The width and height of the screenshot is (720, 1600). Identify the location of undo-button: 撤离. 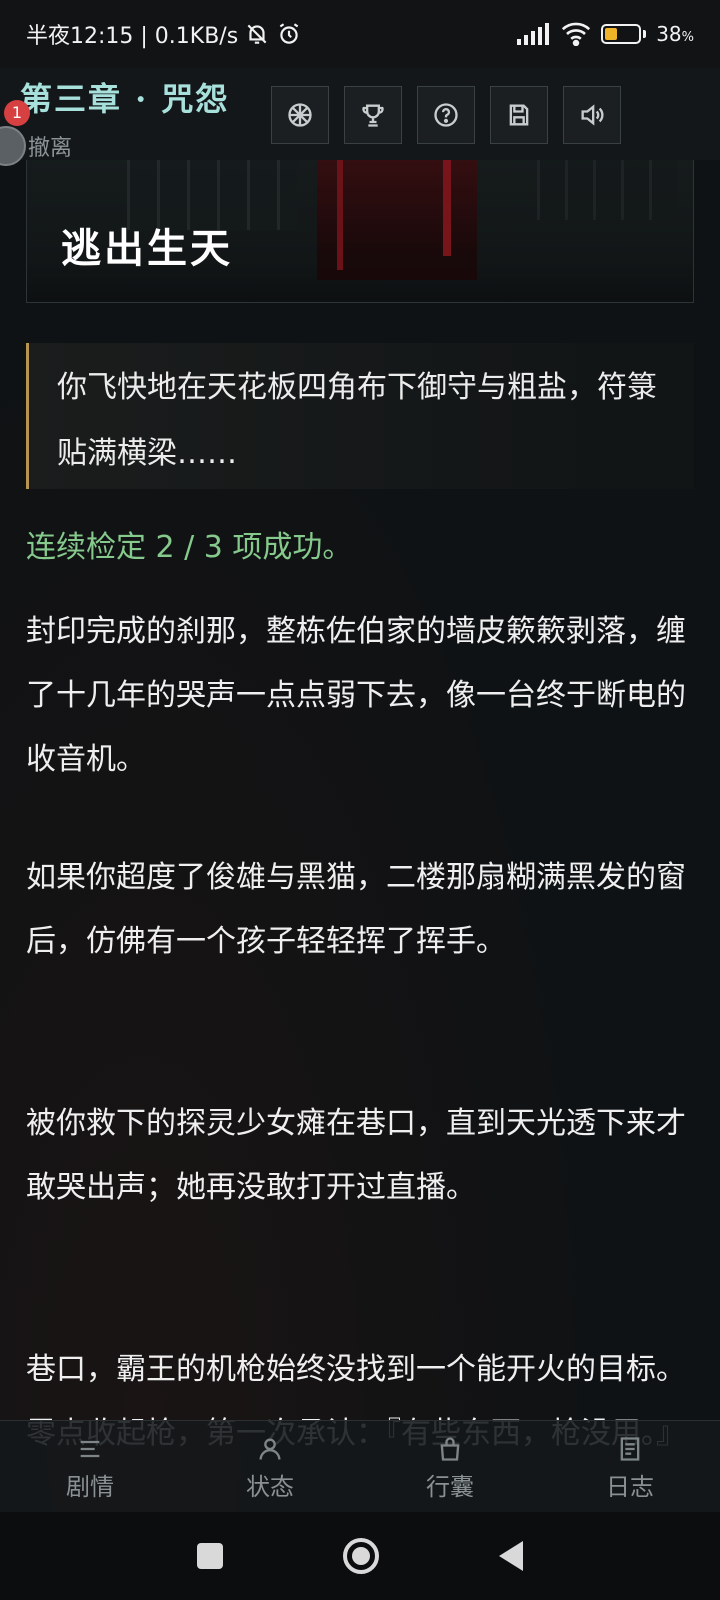
(50, 146).